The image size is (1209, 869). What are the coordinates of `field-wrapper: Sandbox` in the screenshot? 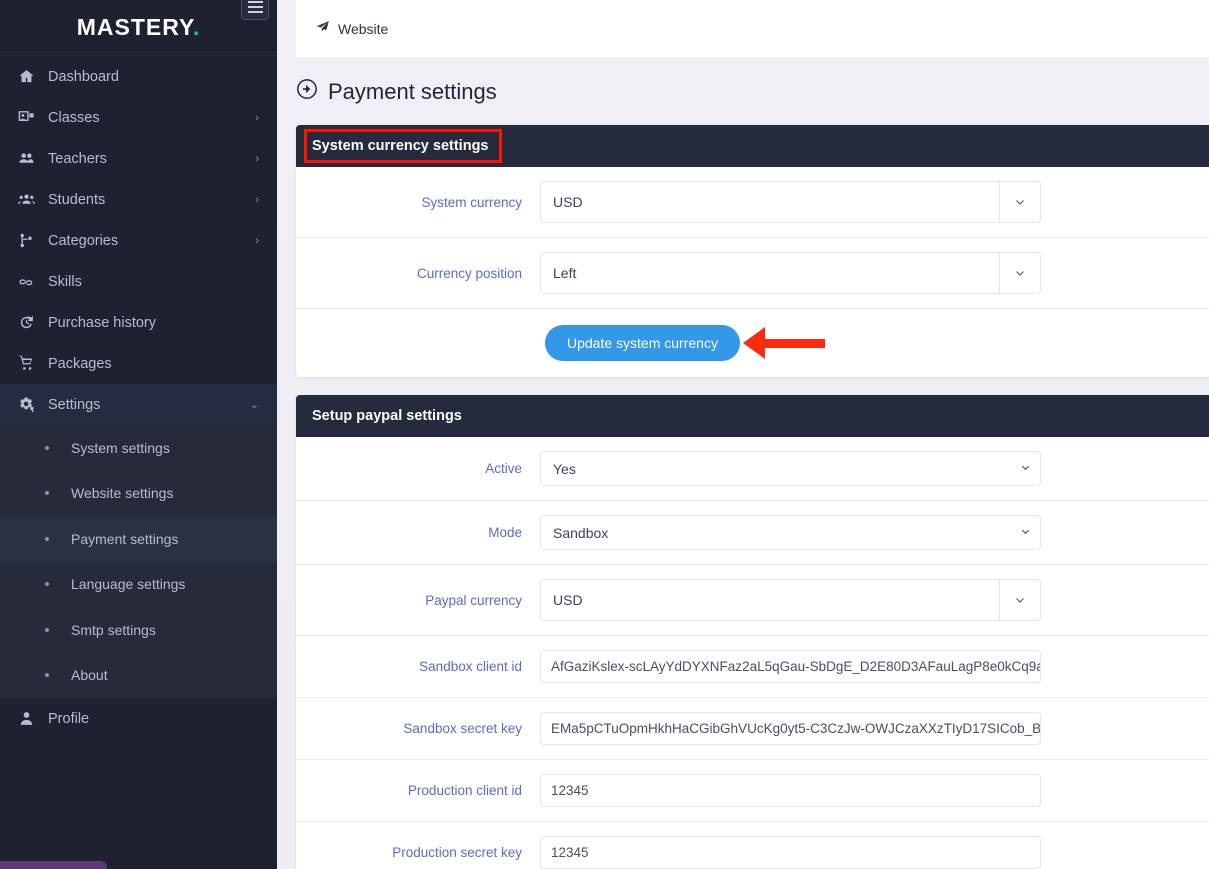 It's located at (874, 532).